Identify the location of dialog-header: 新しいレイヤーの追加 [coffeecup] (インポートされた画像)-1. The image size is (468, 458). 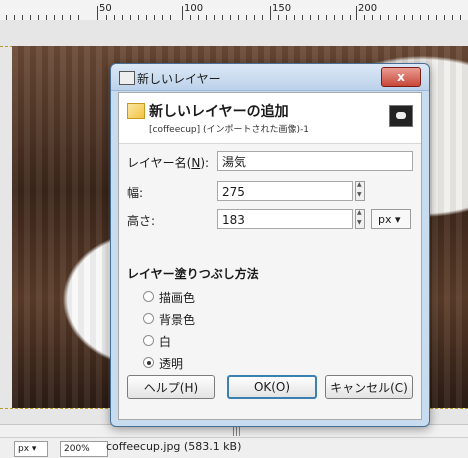
(270, 118).